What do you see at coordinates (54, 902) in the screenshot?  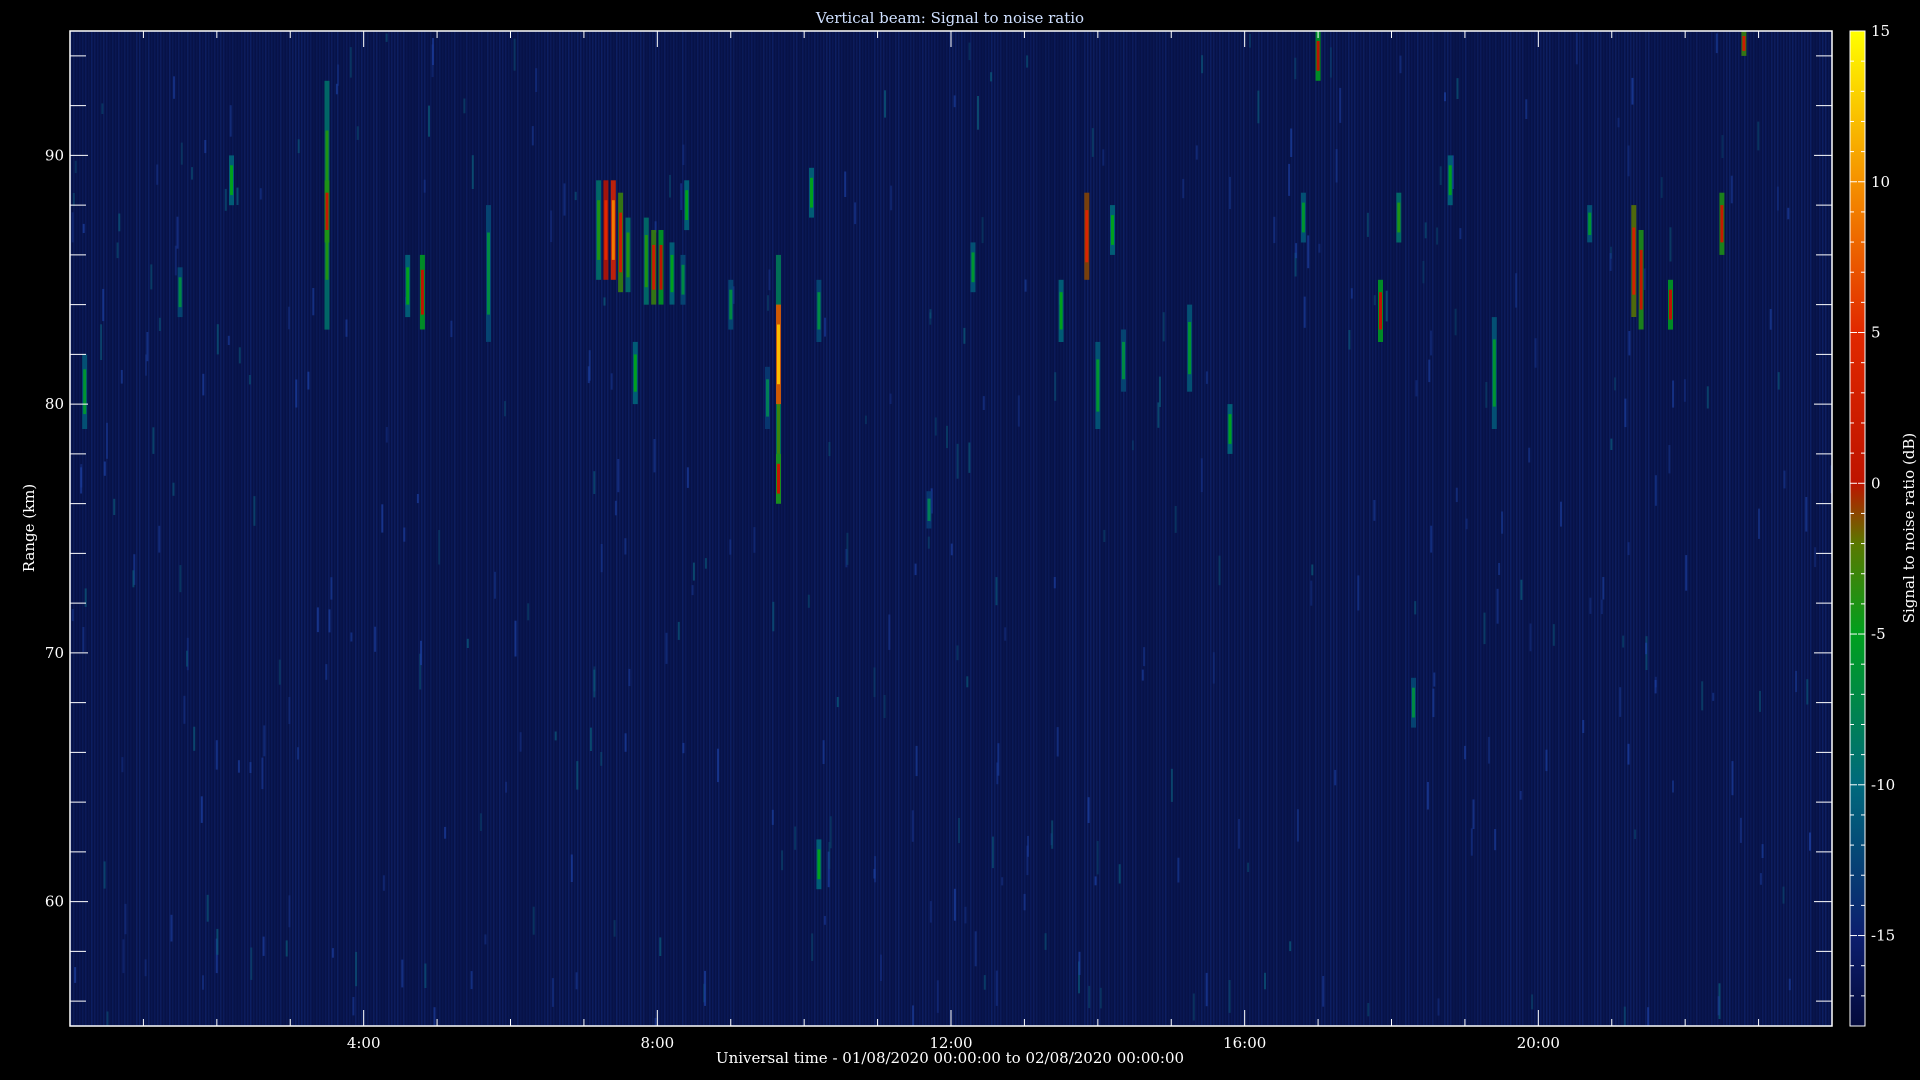 I see `y-tick-label: 60` at bounding box center [54, 902].